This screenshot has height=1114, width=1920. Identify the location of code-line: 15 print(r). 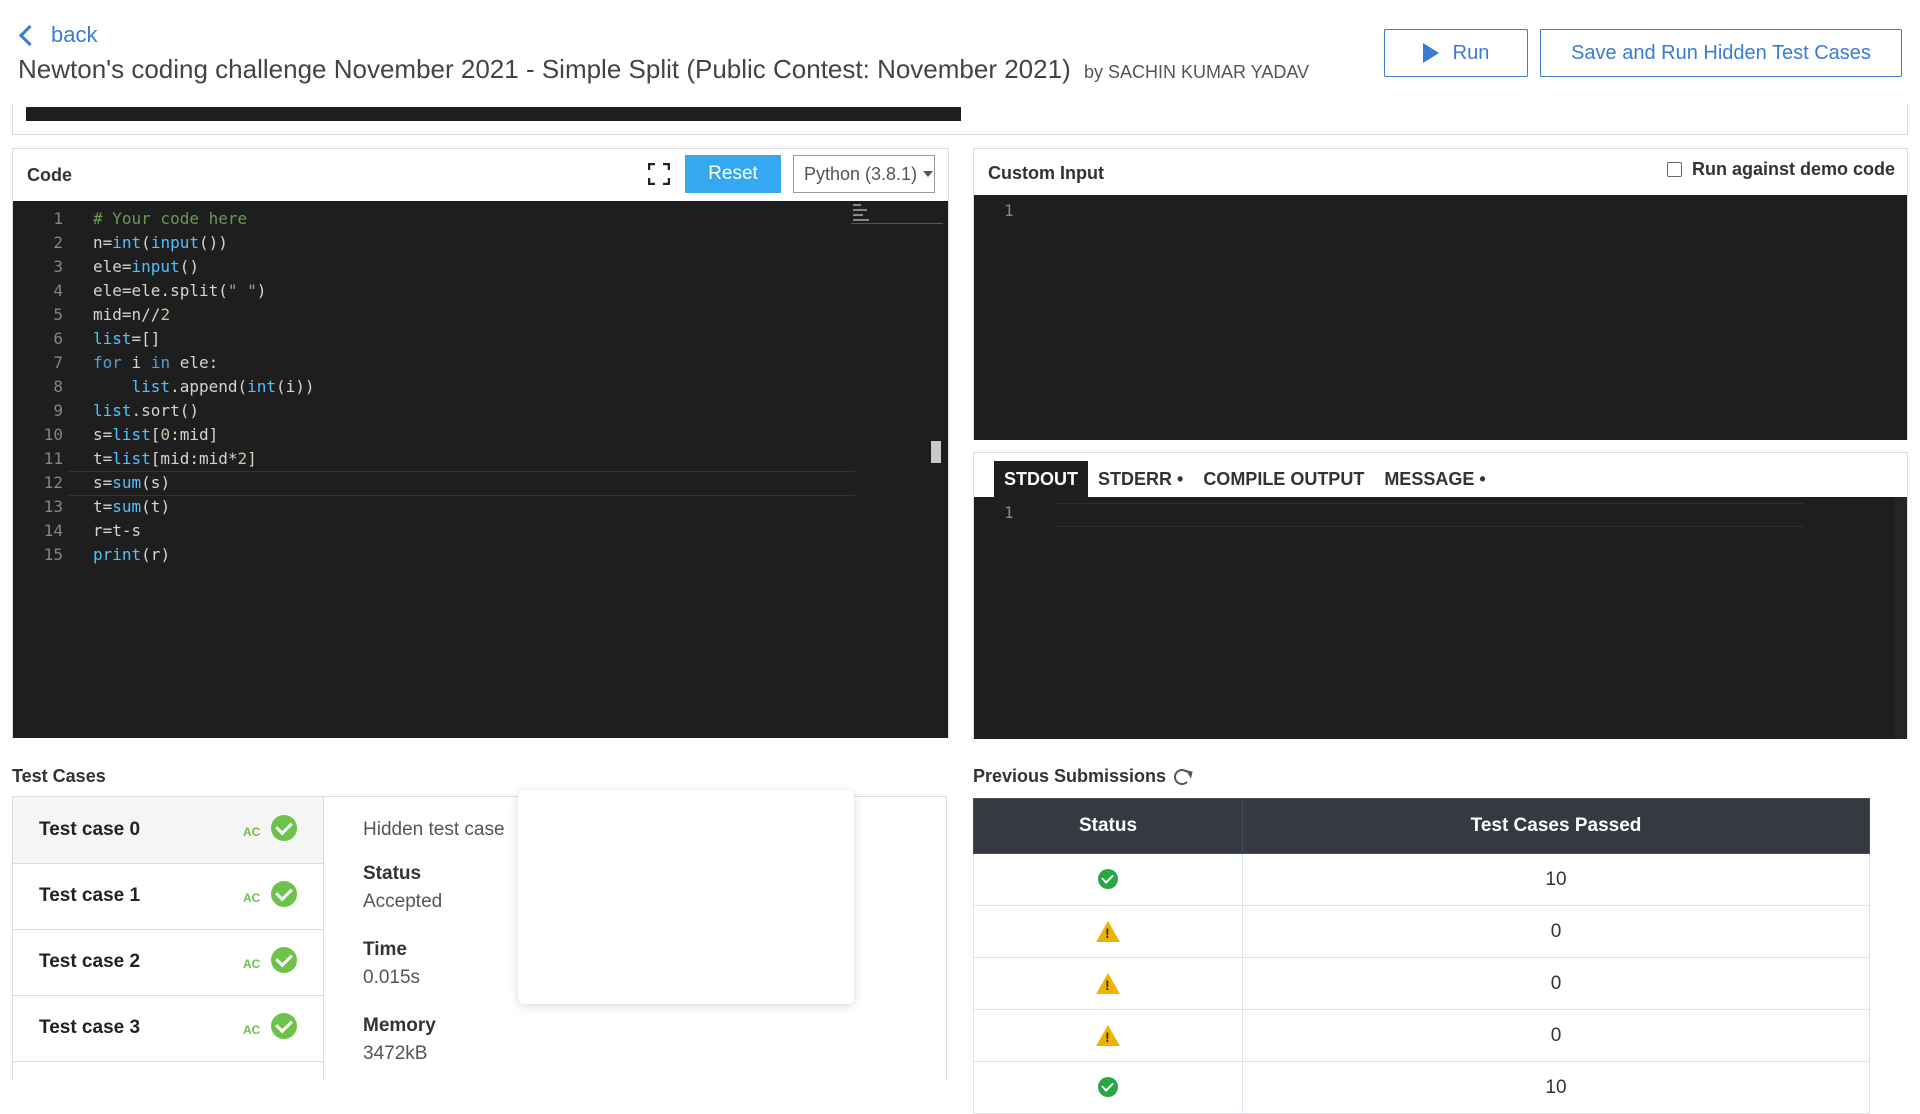
(428, 554).